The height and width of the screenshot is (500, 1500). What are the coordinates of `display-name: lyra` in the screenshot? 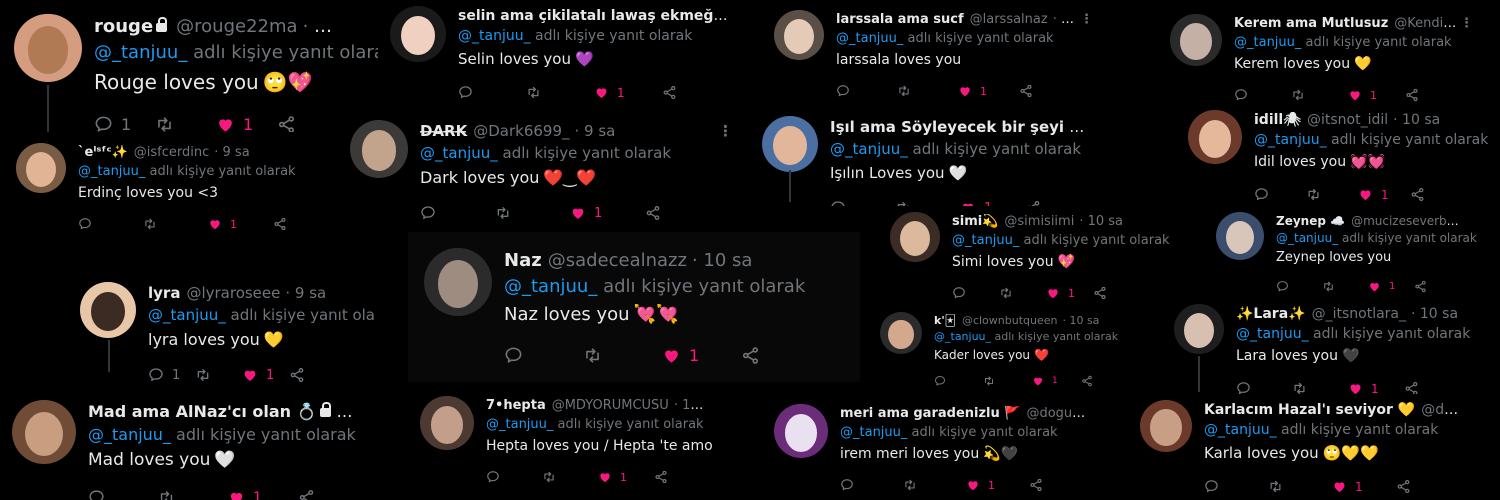 It's located at (164, 293).